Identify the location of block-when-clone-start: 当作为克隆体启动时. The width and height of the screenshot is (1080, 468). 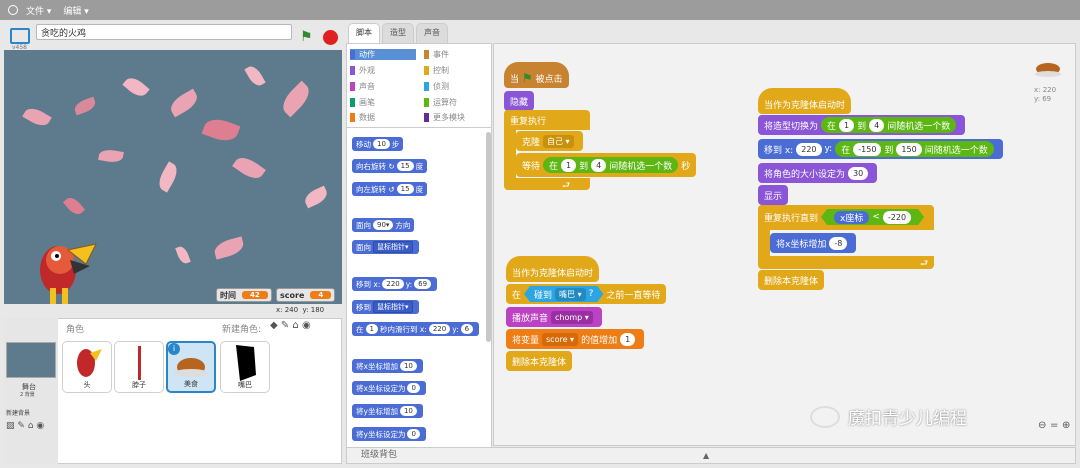
(553, 269).